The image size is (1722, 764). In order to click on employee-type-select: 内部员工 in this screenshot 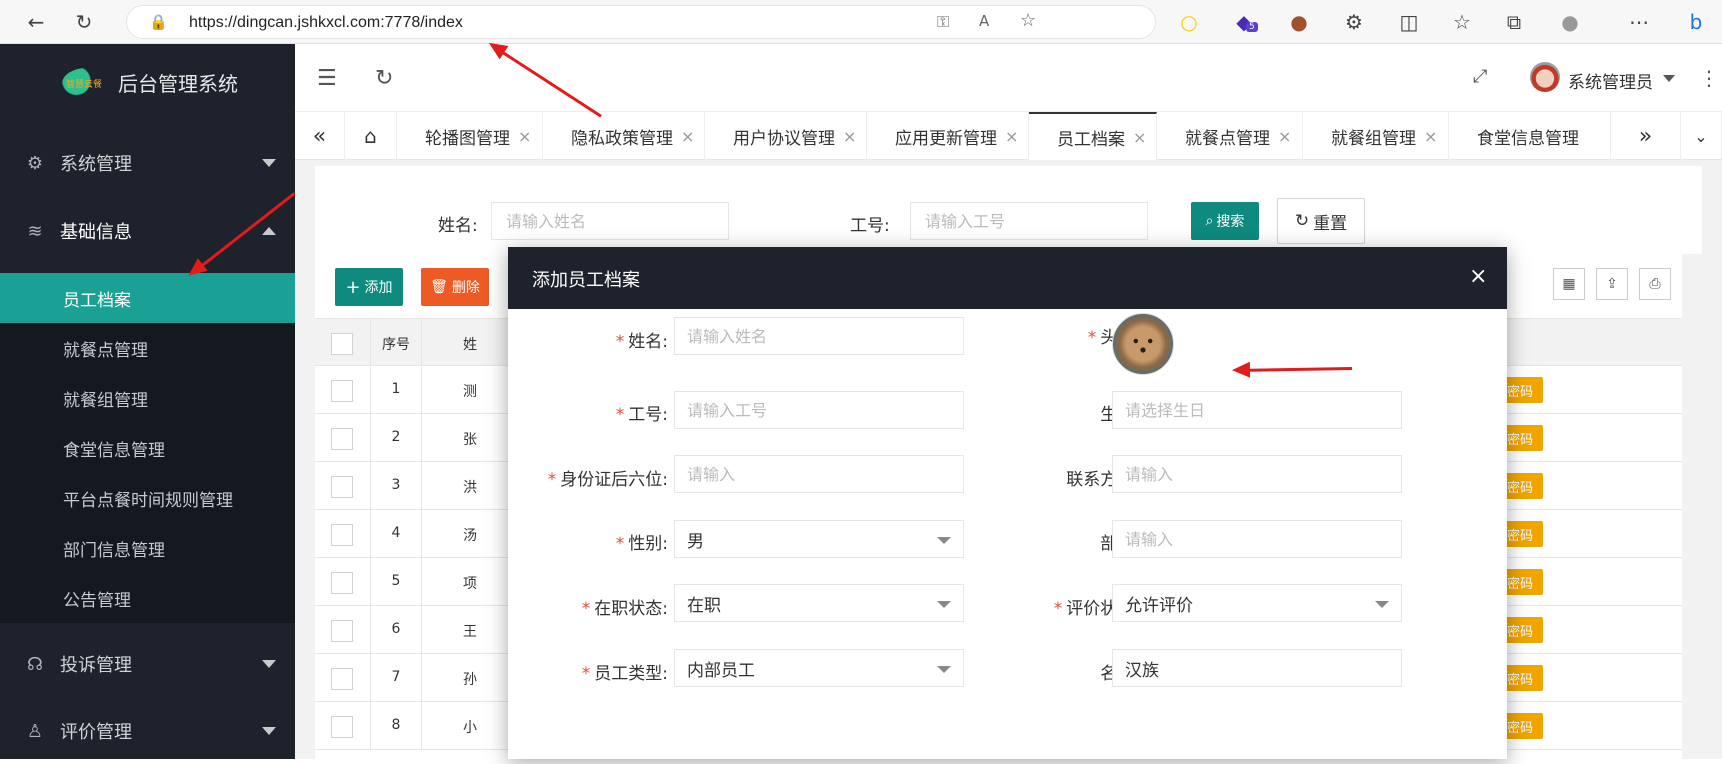, I will do `click(819, 668)`.